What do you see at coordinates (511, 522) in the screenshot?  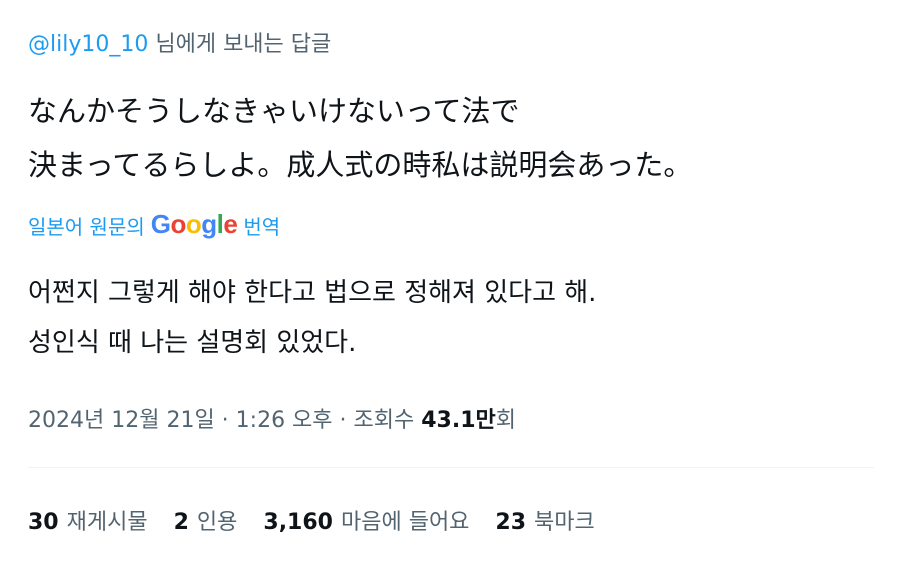 I see `stat-number: 23` at bounding box center [511, 522].